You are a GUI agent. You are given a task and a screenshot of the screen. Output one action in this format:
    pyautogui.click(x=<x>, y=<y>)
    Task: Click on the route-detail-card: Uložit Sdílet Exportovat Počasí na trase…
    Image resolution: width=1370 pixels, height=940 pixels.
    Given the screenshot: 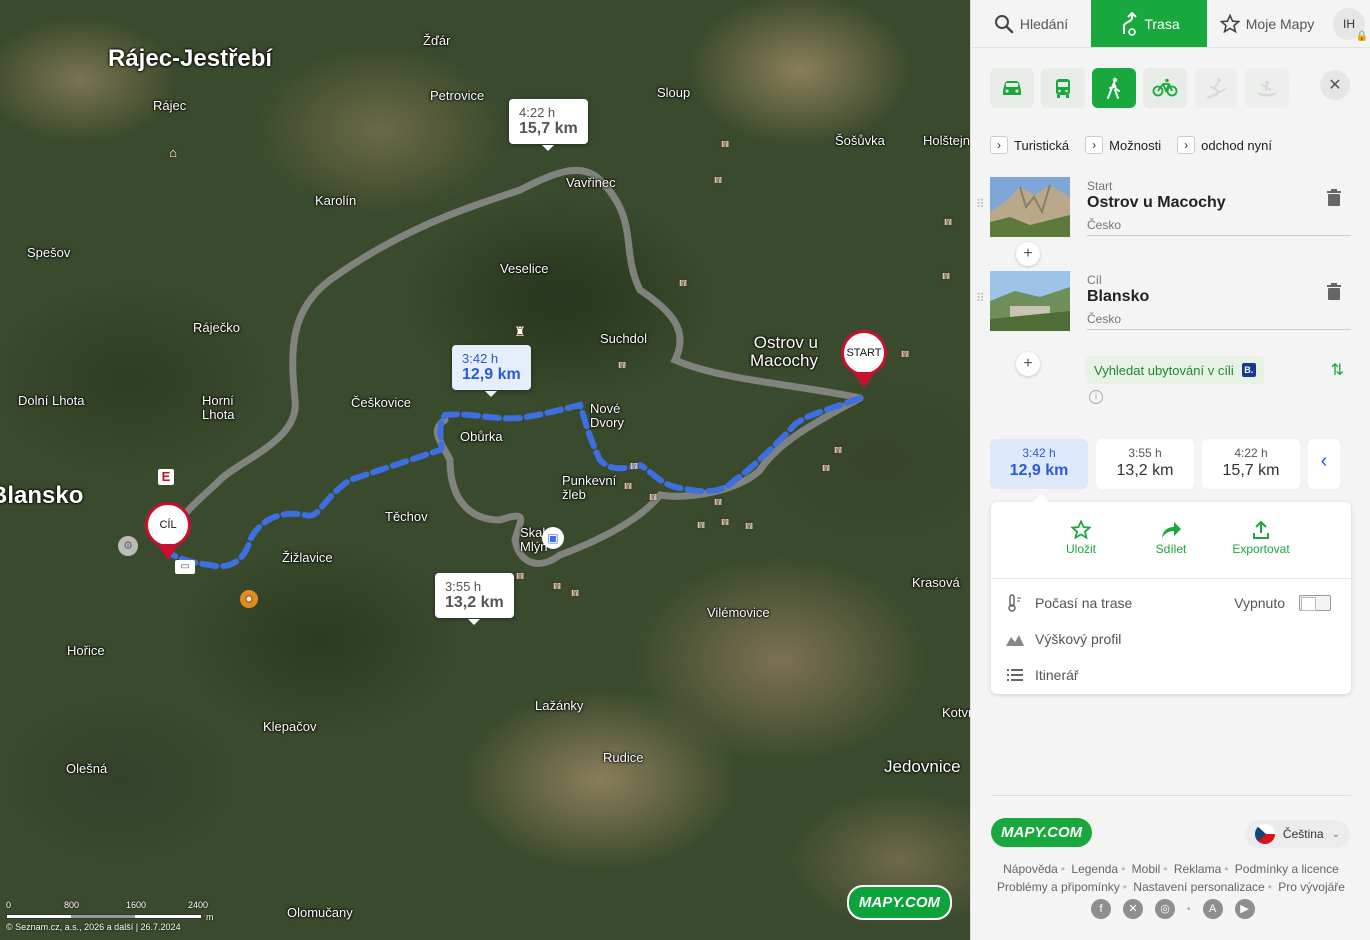 What is the action you would take?
    pyautogui.click(x=1171, y=594)
    